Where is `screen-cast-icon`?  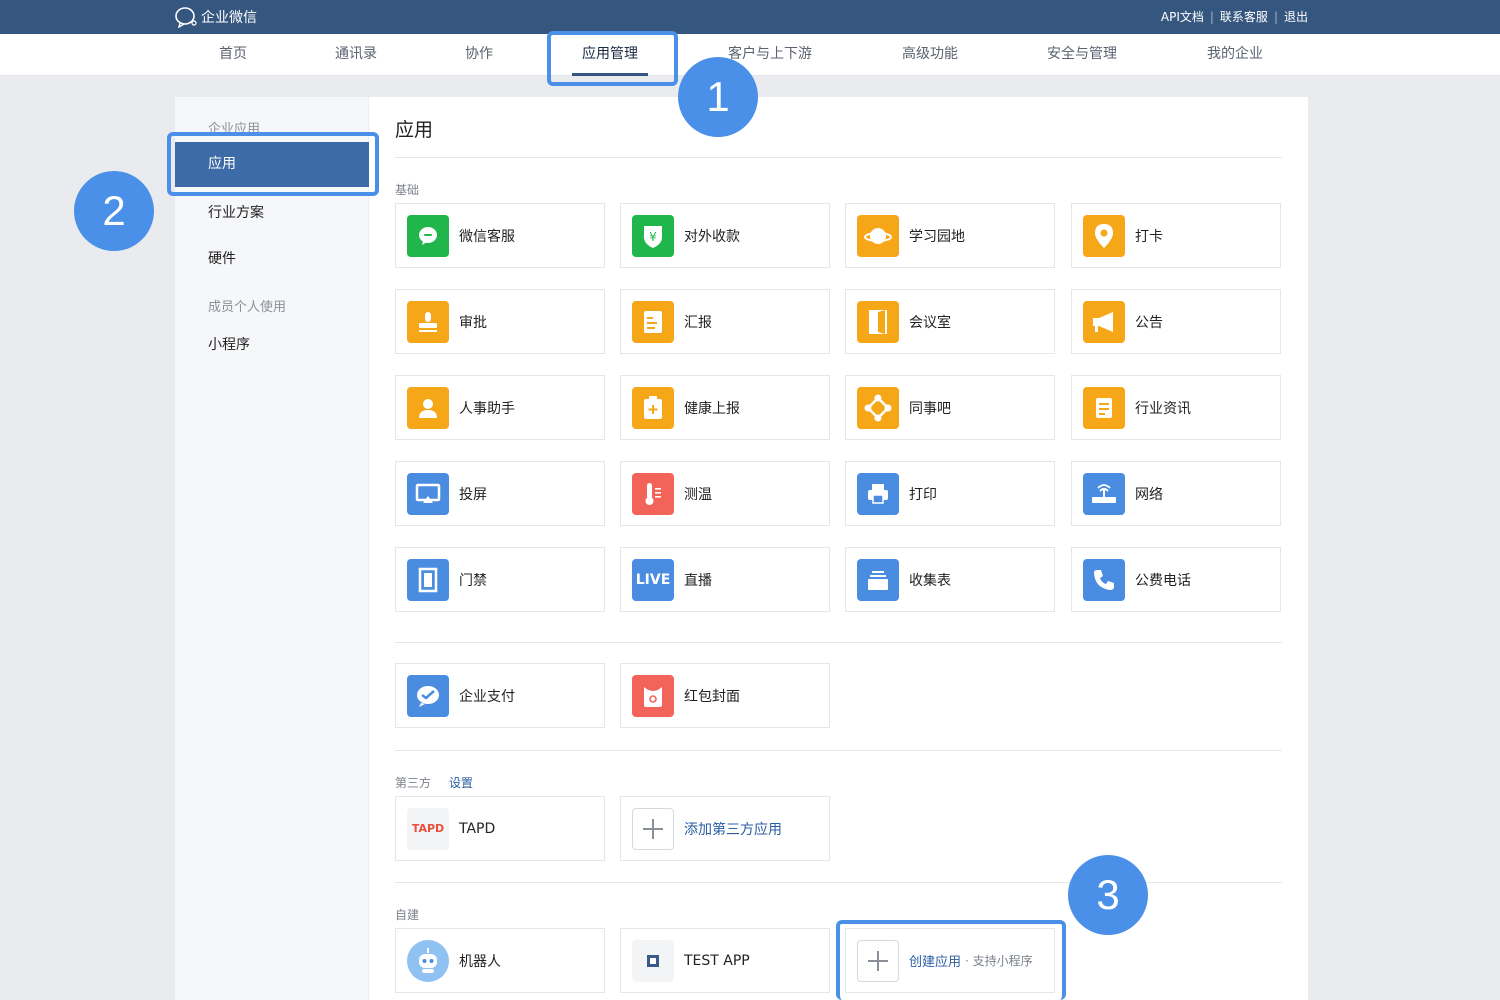
screen-cast-icon is located at coordinates (428, 493).